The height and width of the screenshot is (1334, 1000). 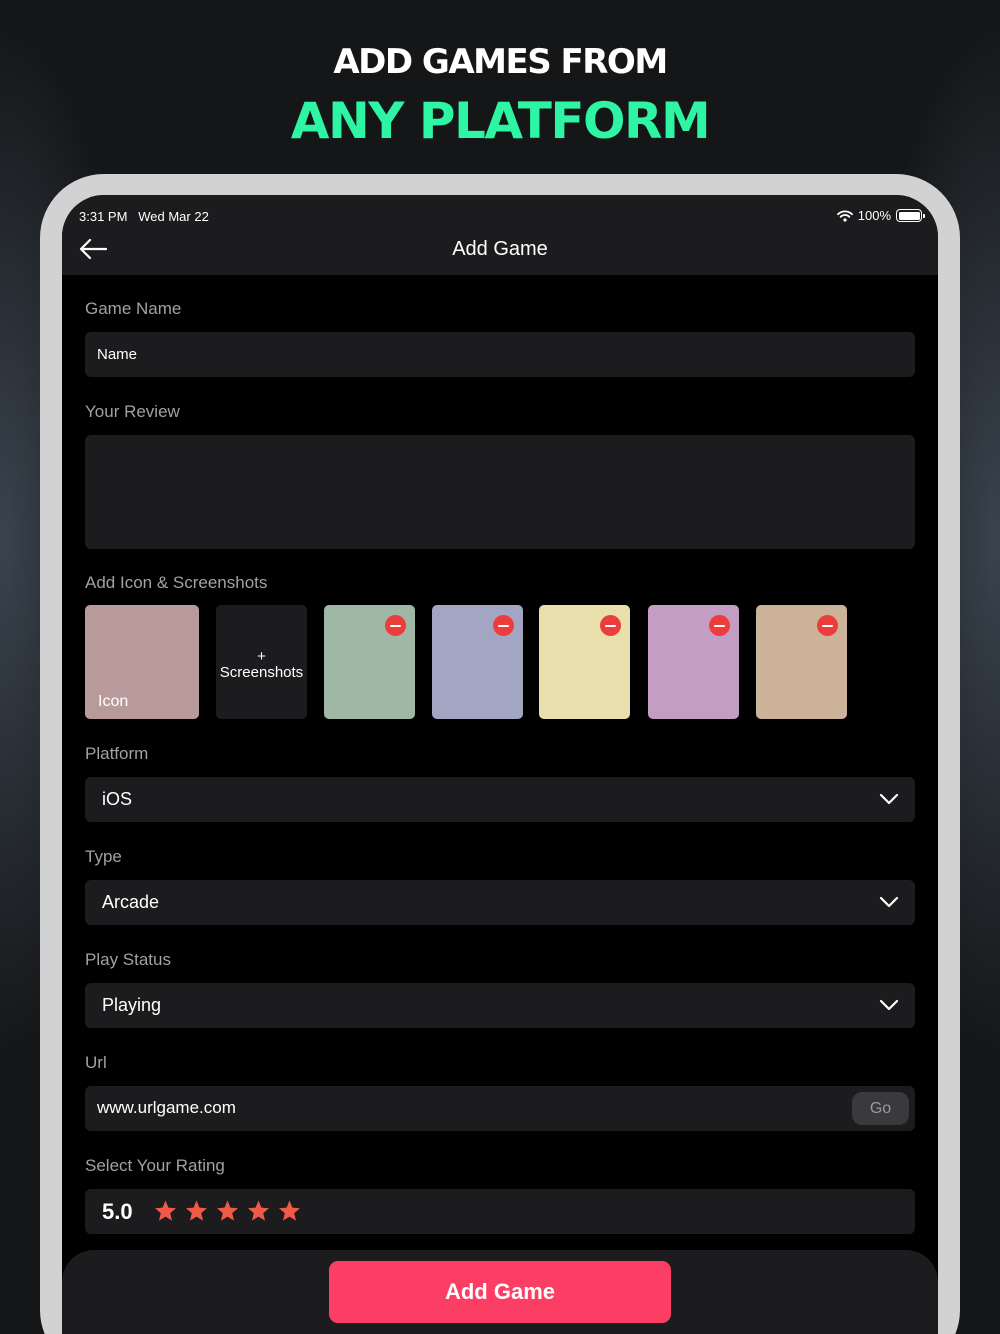 I want to click on platform-value: iOS, so click(x=117, y=799).